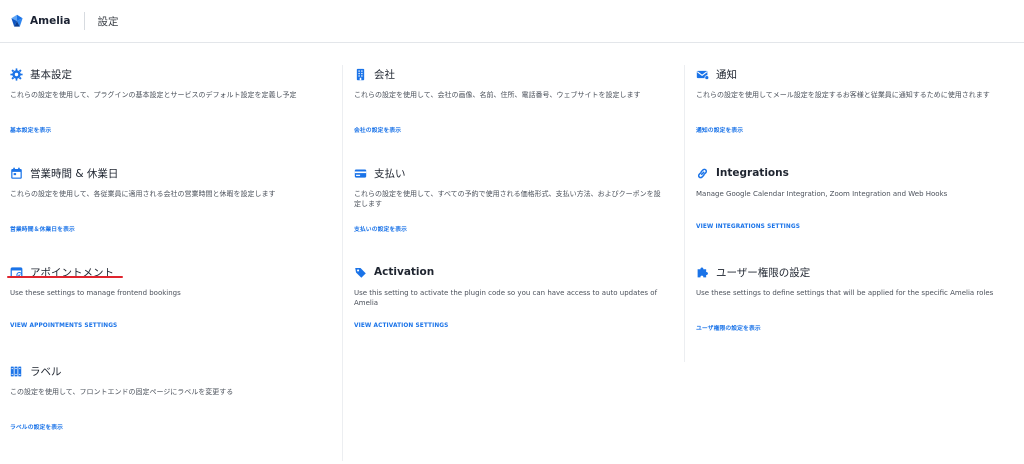 The height and width of the screenshot is (464, 1024). I want to click on link-icon, so click(702, 173).